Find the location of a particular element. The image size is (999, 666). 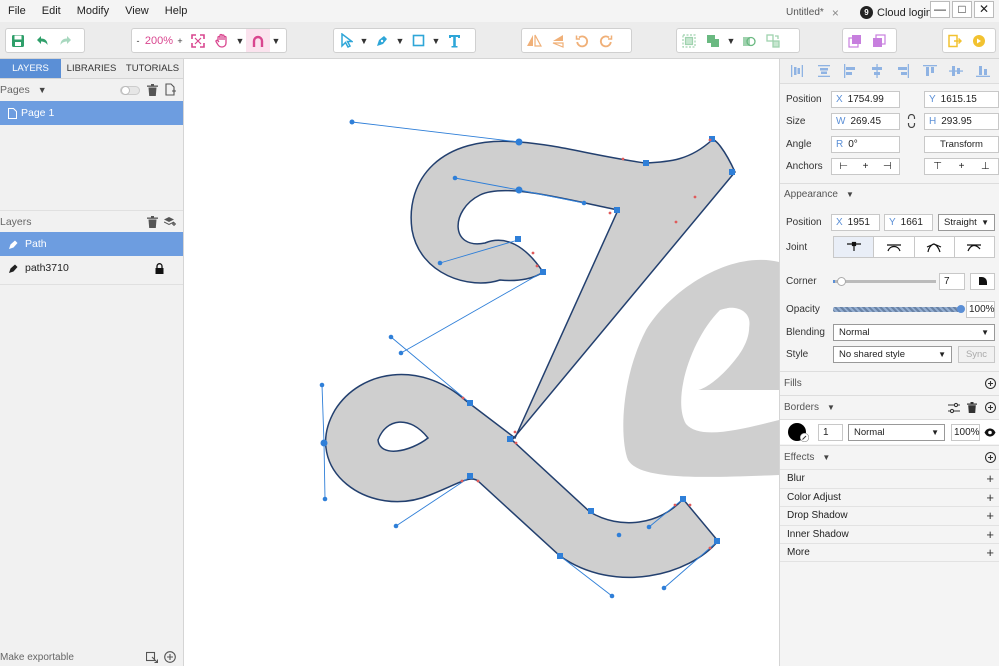

flip-vertical-button is located at coordinates (558, 40).